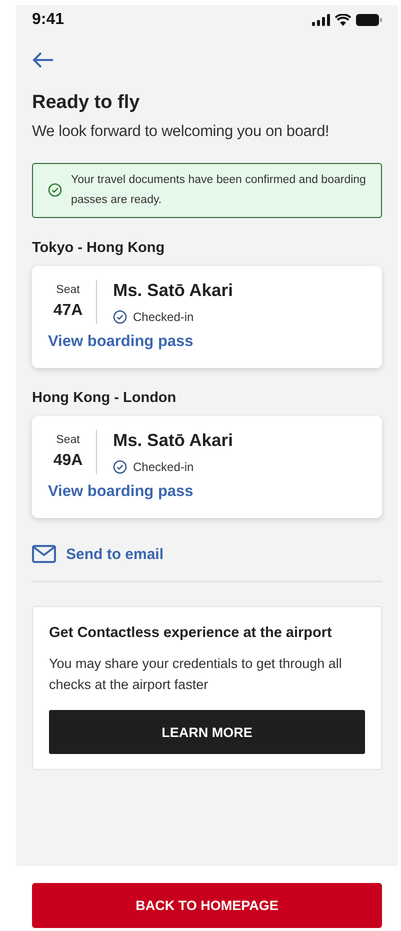 This screenshot has width=401, height=931. What do you see at coordinates (369, 20) in the screenshot?
I see `battery-icon` at bounding box center [369, 20].